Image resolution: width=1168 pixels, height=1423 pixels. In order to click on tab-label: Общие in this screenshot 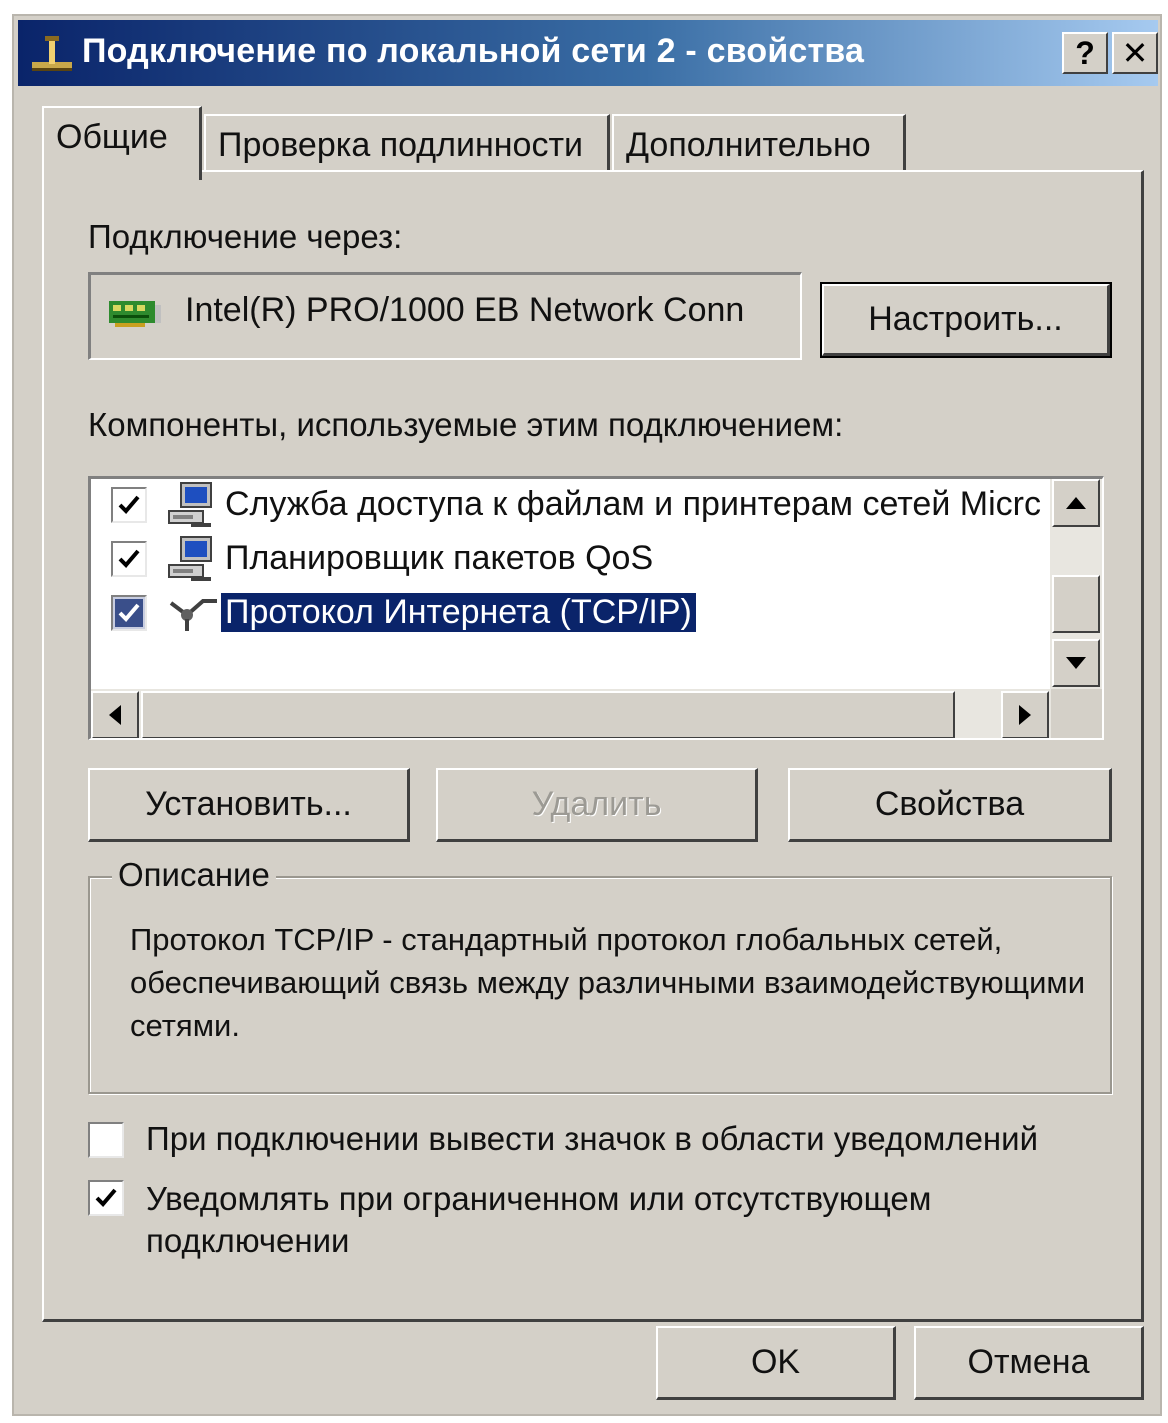, I will do `click(112, 137)`.